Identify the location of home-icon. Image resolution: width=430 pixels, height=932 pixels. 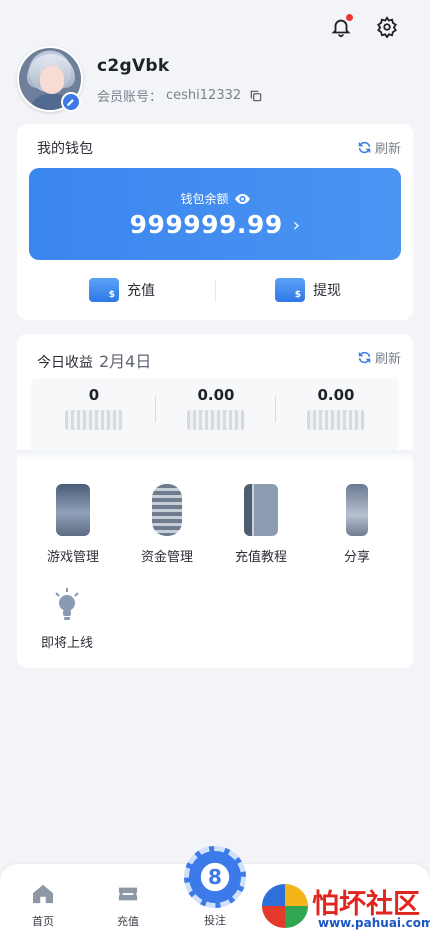
(43, 894).